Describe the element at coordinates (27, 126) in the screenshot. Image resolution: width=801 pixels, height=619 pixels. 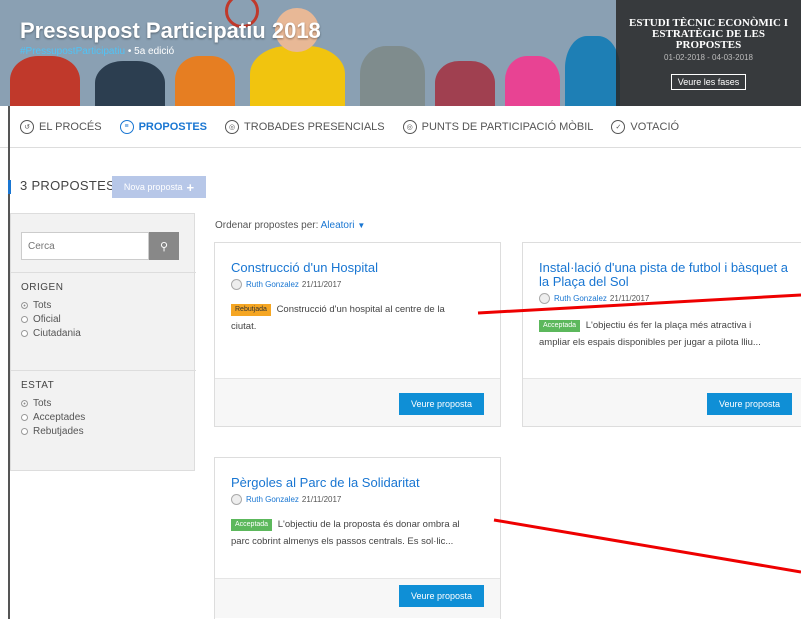
I see `process-icon: ↺` at that location.